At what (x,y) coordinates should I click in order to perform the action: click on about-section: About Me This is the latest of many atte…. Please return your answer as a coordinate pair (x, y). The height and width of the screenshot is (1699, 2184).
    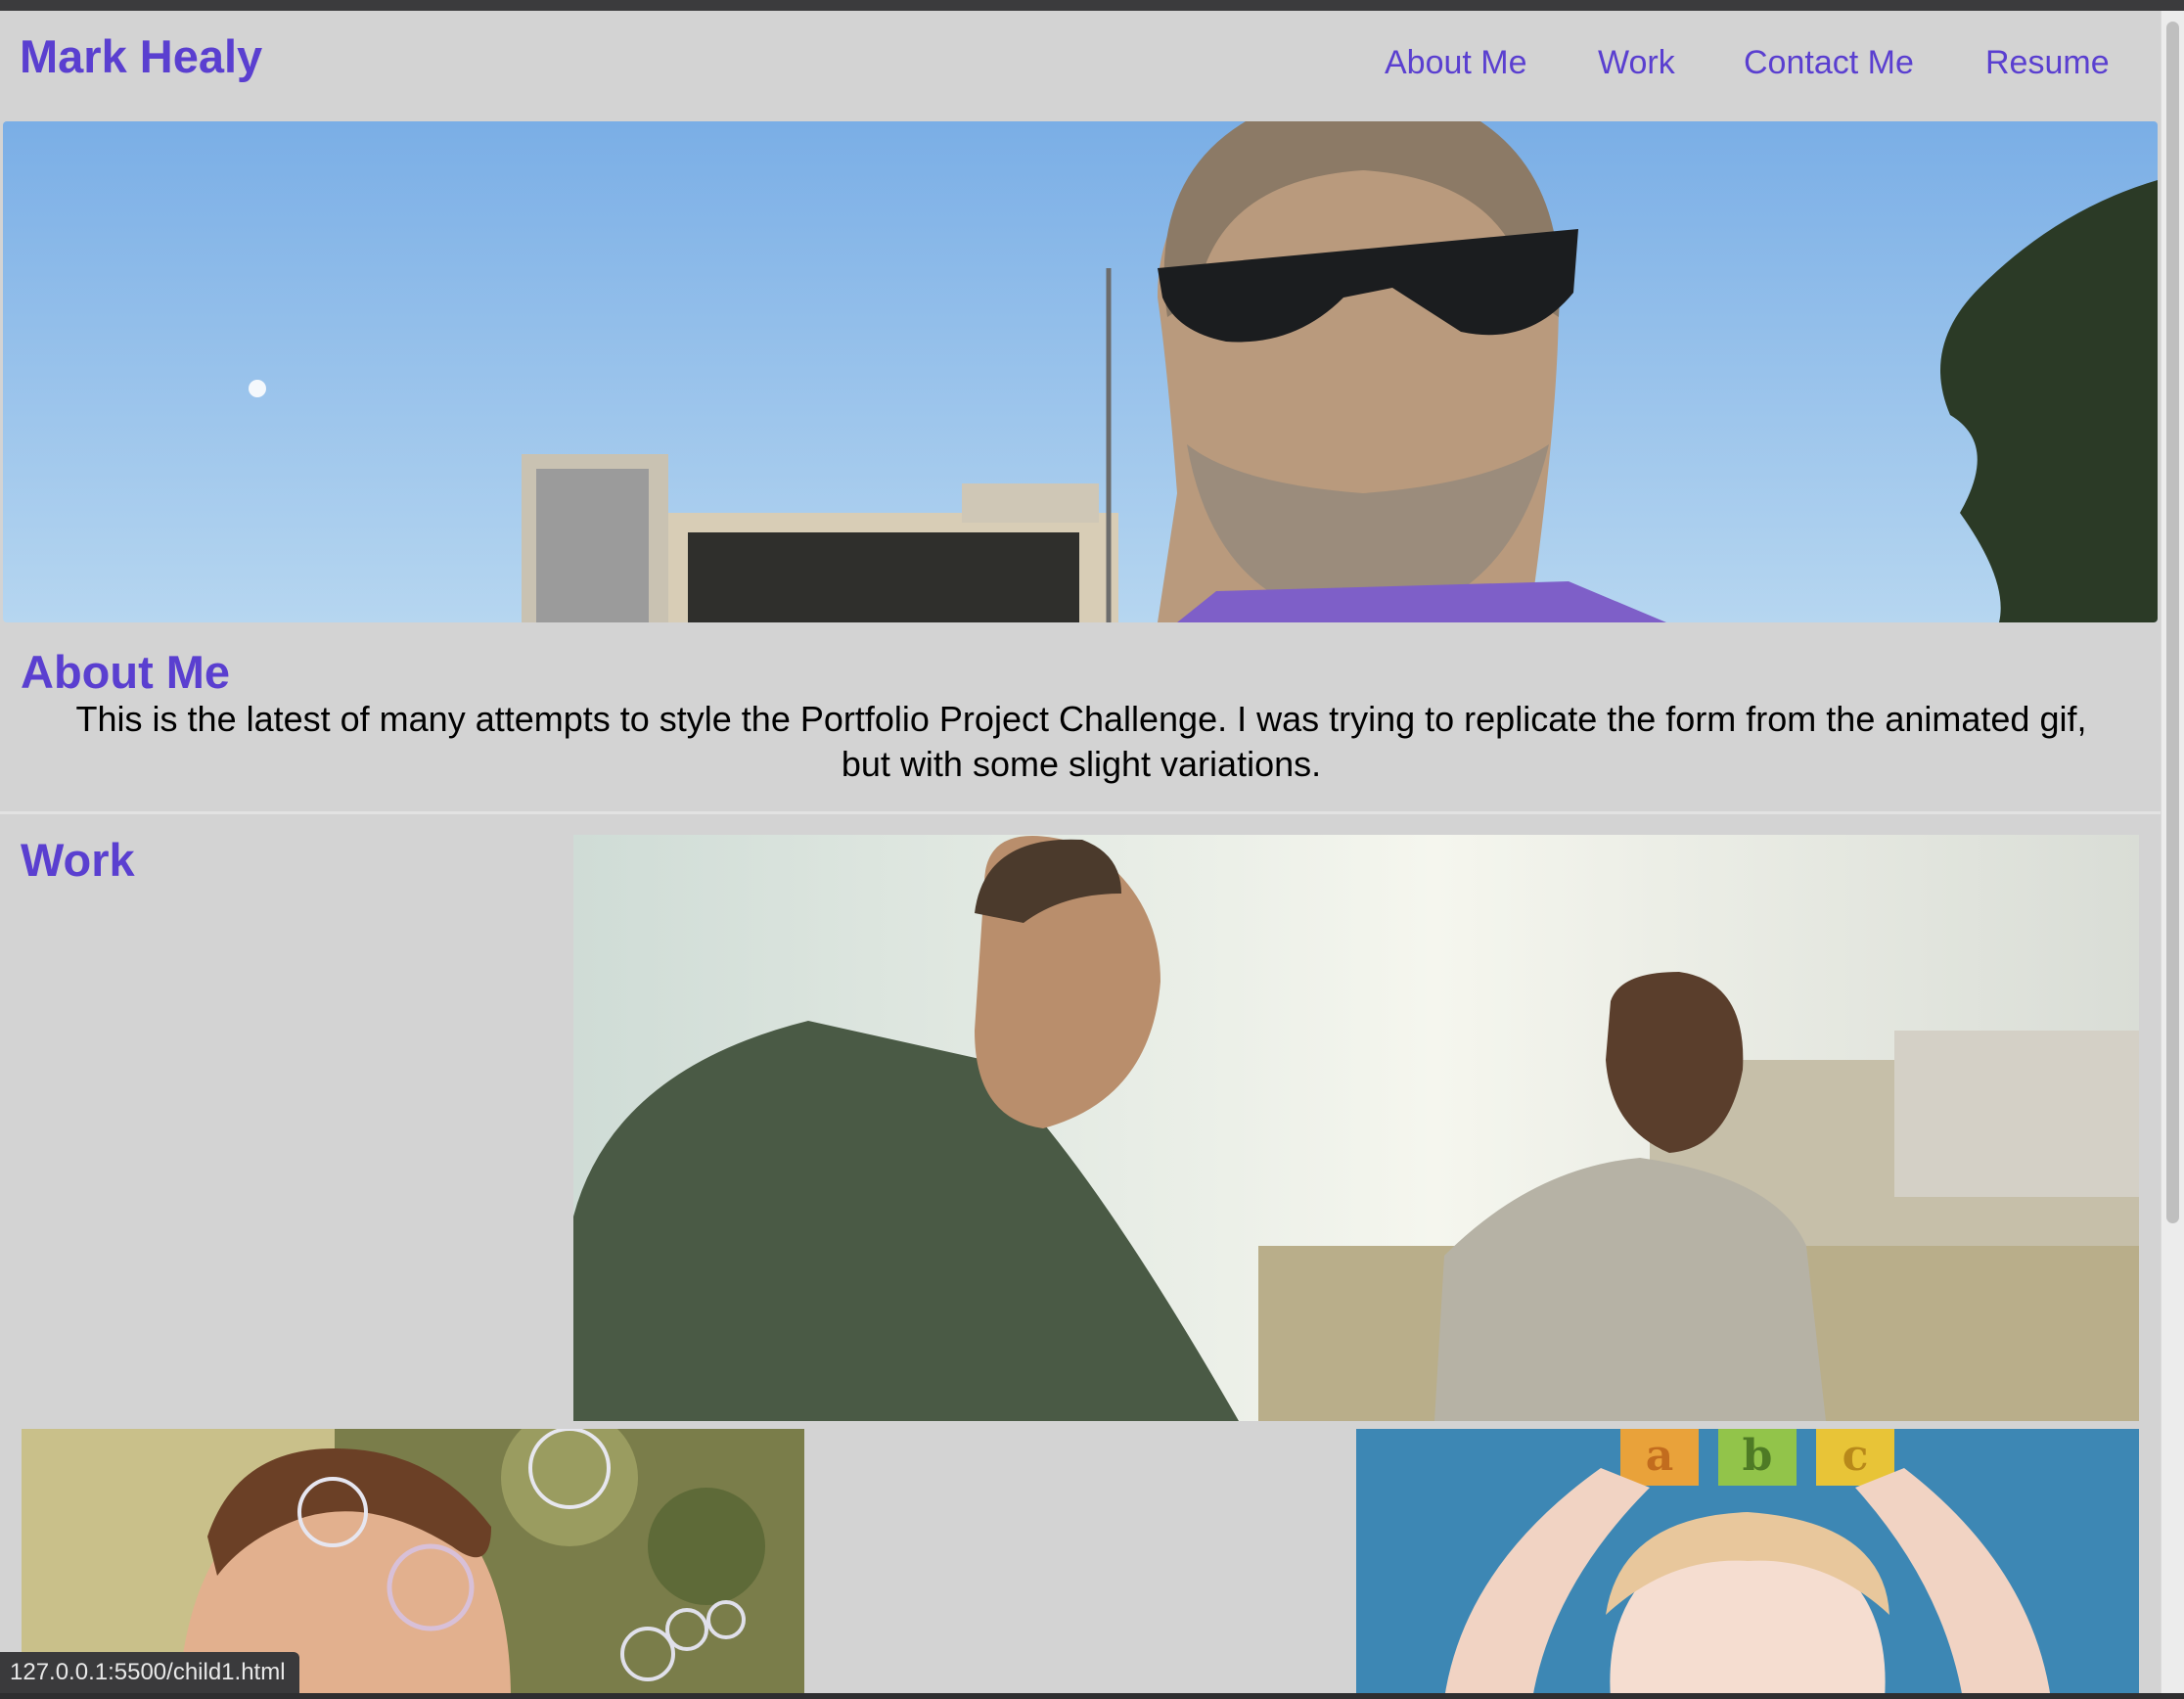
    Looking at the image, I should click on (1080, 718).